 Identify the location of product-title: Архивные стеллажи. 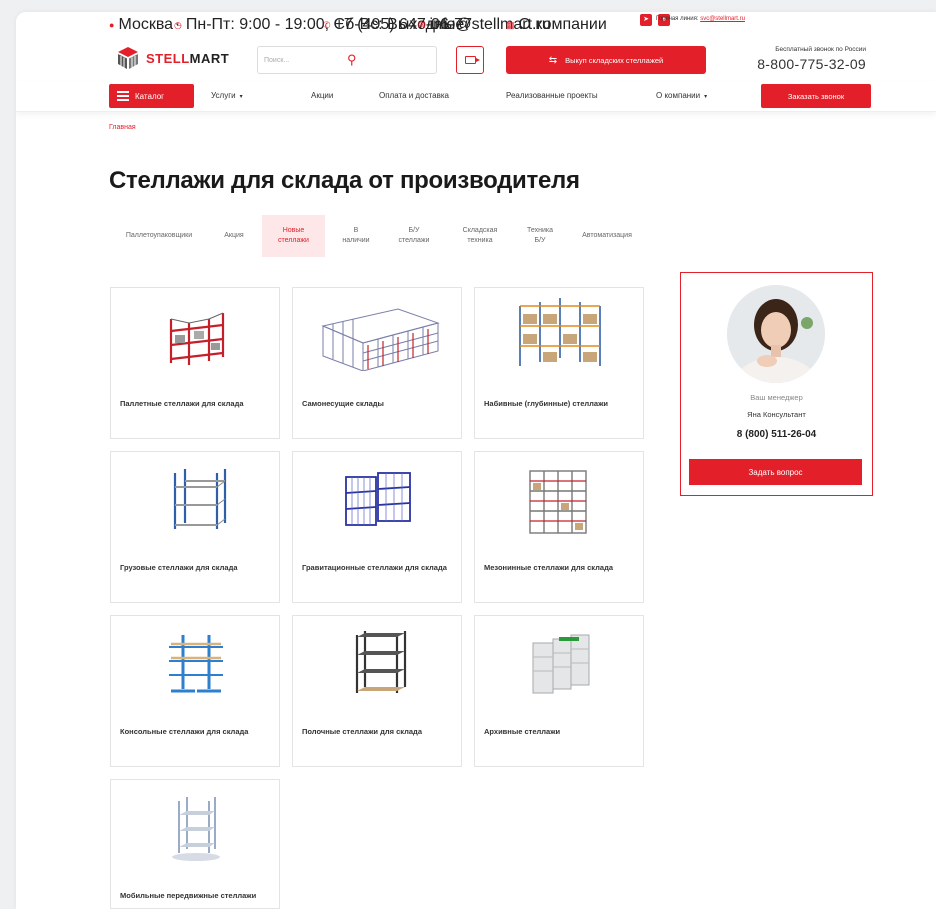
(522, 731).